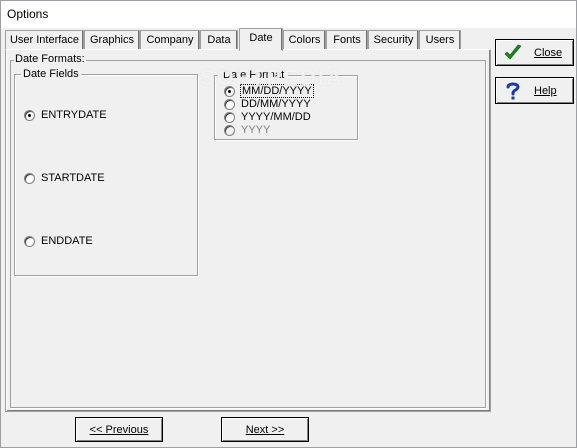 Image resolution: width=577 pixels, height=448 pixels. Describe the element at coordinates (73, 178) in the screenshot. I see `radio-startdate-label: STARTDATE` at that location.